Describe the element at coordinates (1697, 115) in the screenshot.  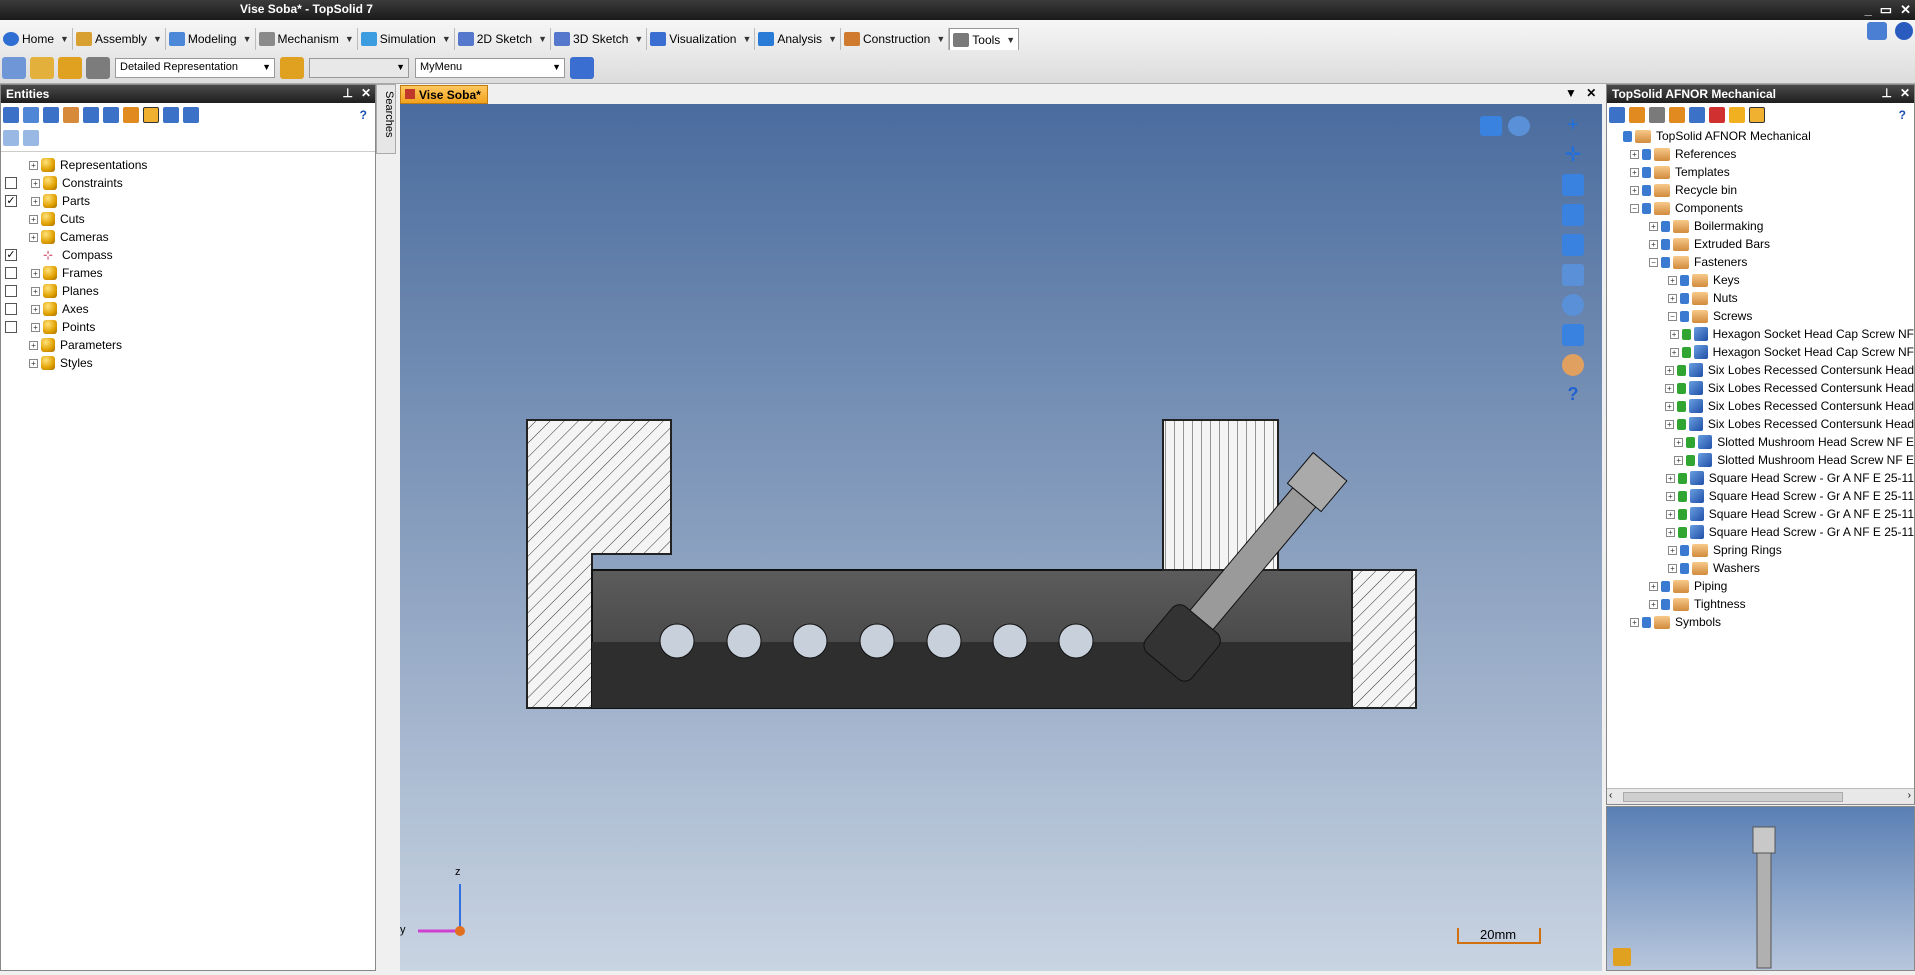
I see `layers-icon` at that location.